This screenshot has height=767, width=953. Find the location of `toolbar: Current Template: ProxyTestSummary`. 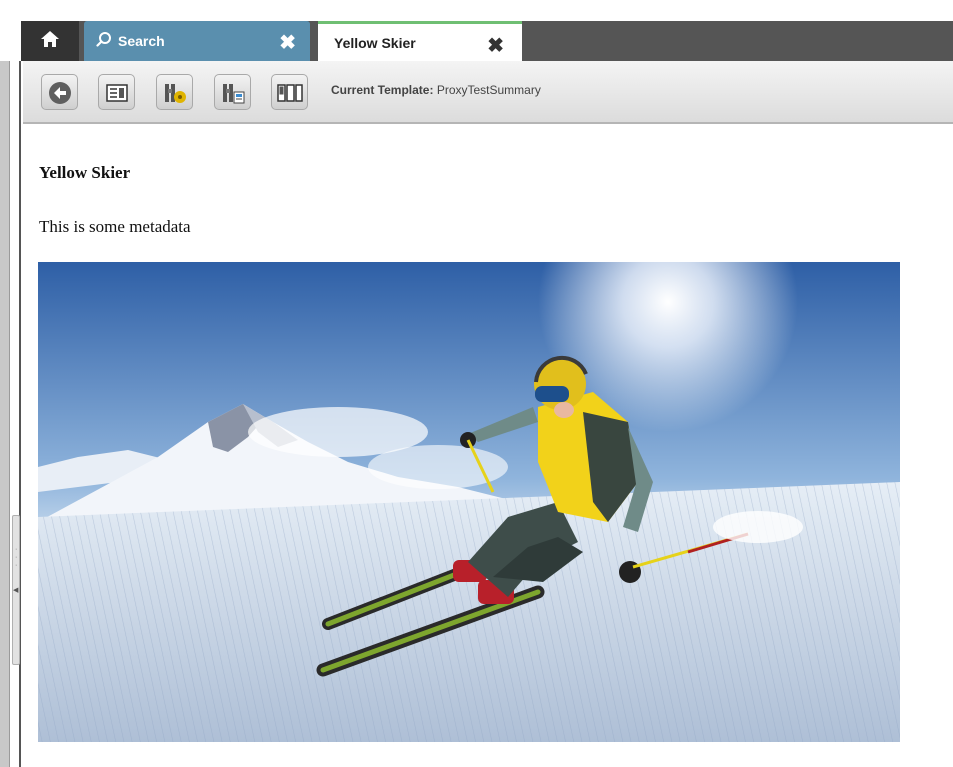

toolbar: Current Template: ProxyTestSummary is located at coordinates (488, 92).